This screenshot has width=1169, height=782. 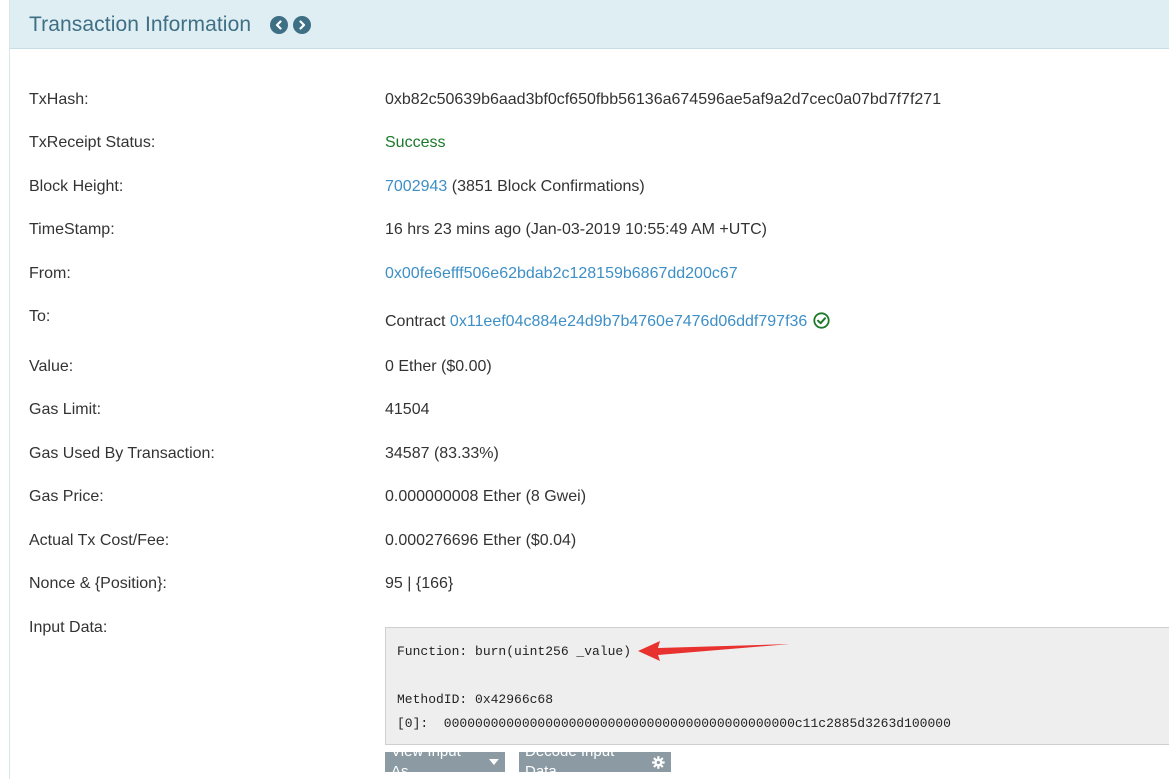 I want to click on block-height-value: 7002943 (3851 Block Confirmations), so click(x=515, y=187).